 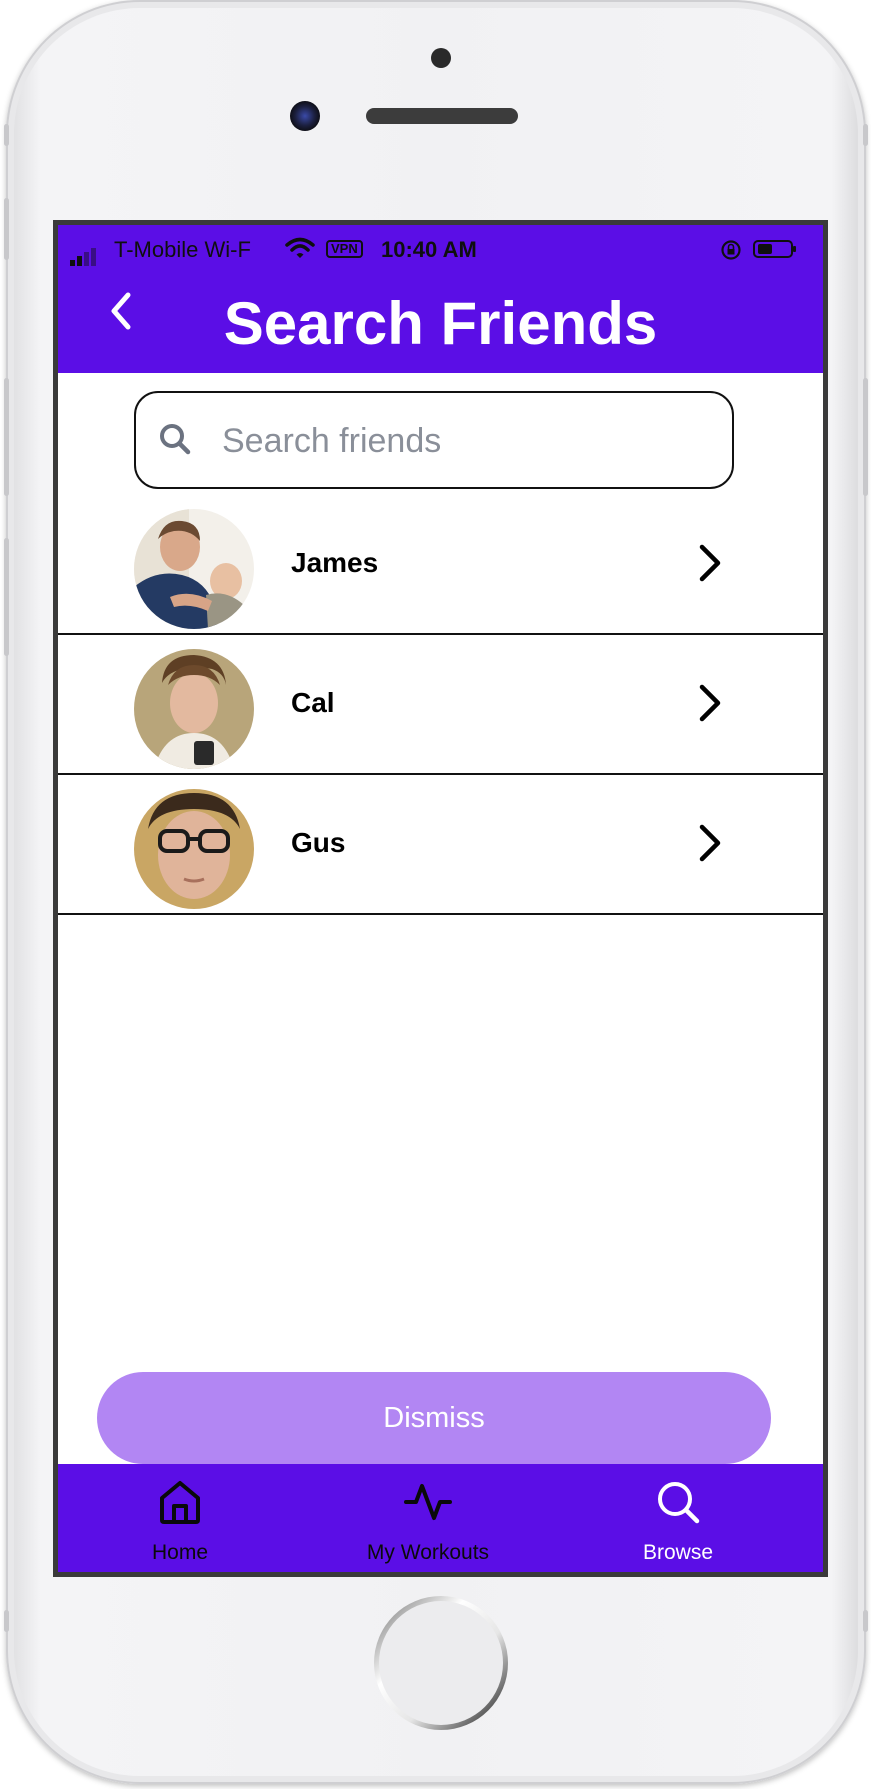 What do you see at coordinates (6, 437) in the screenshot?
I see `volume-down-button` at bounding box center [6, 437].